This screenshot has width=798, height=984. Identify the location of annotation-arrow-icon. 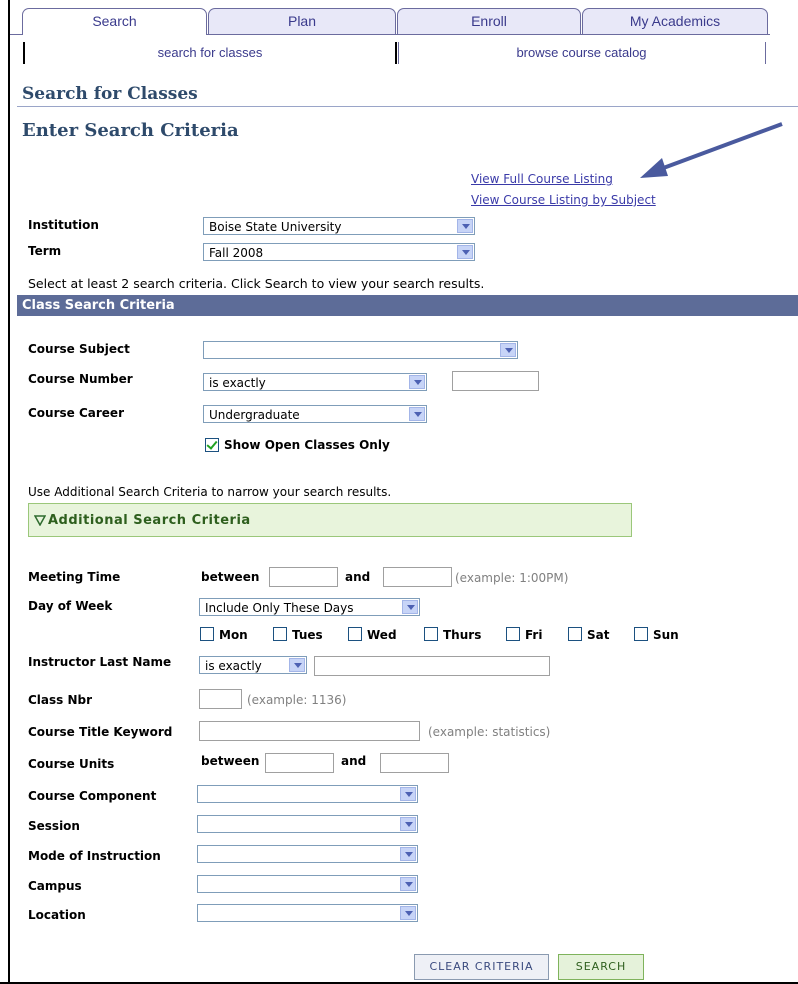
(711, 150).